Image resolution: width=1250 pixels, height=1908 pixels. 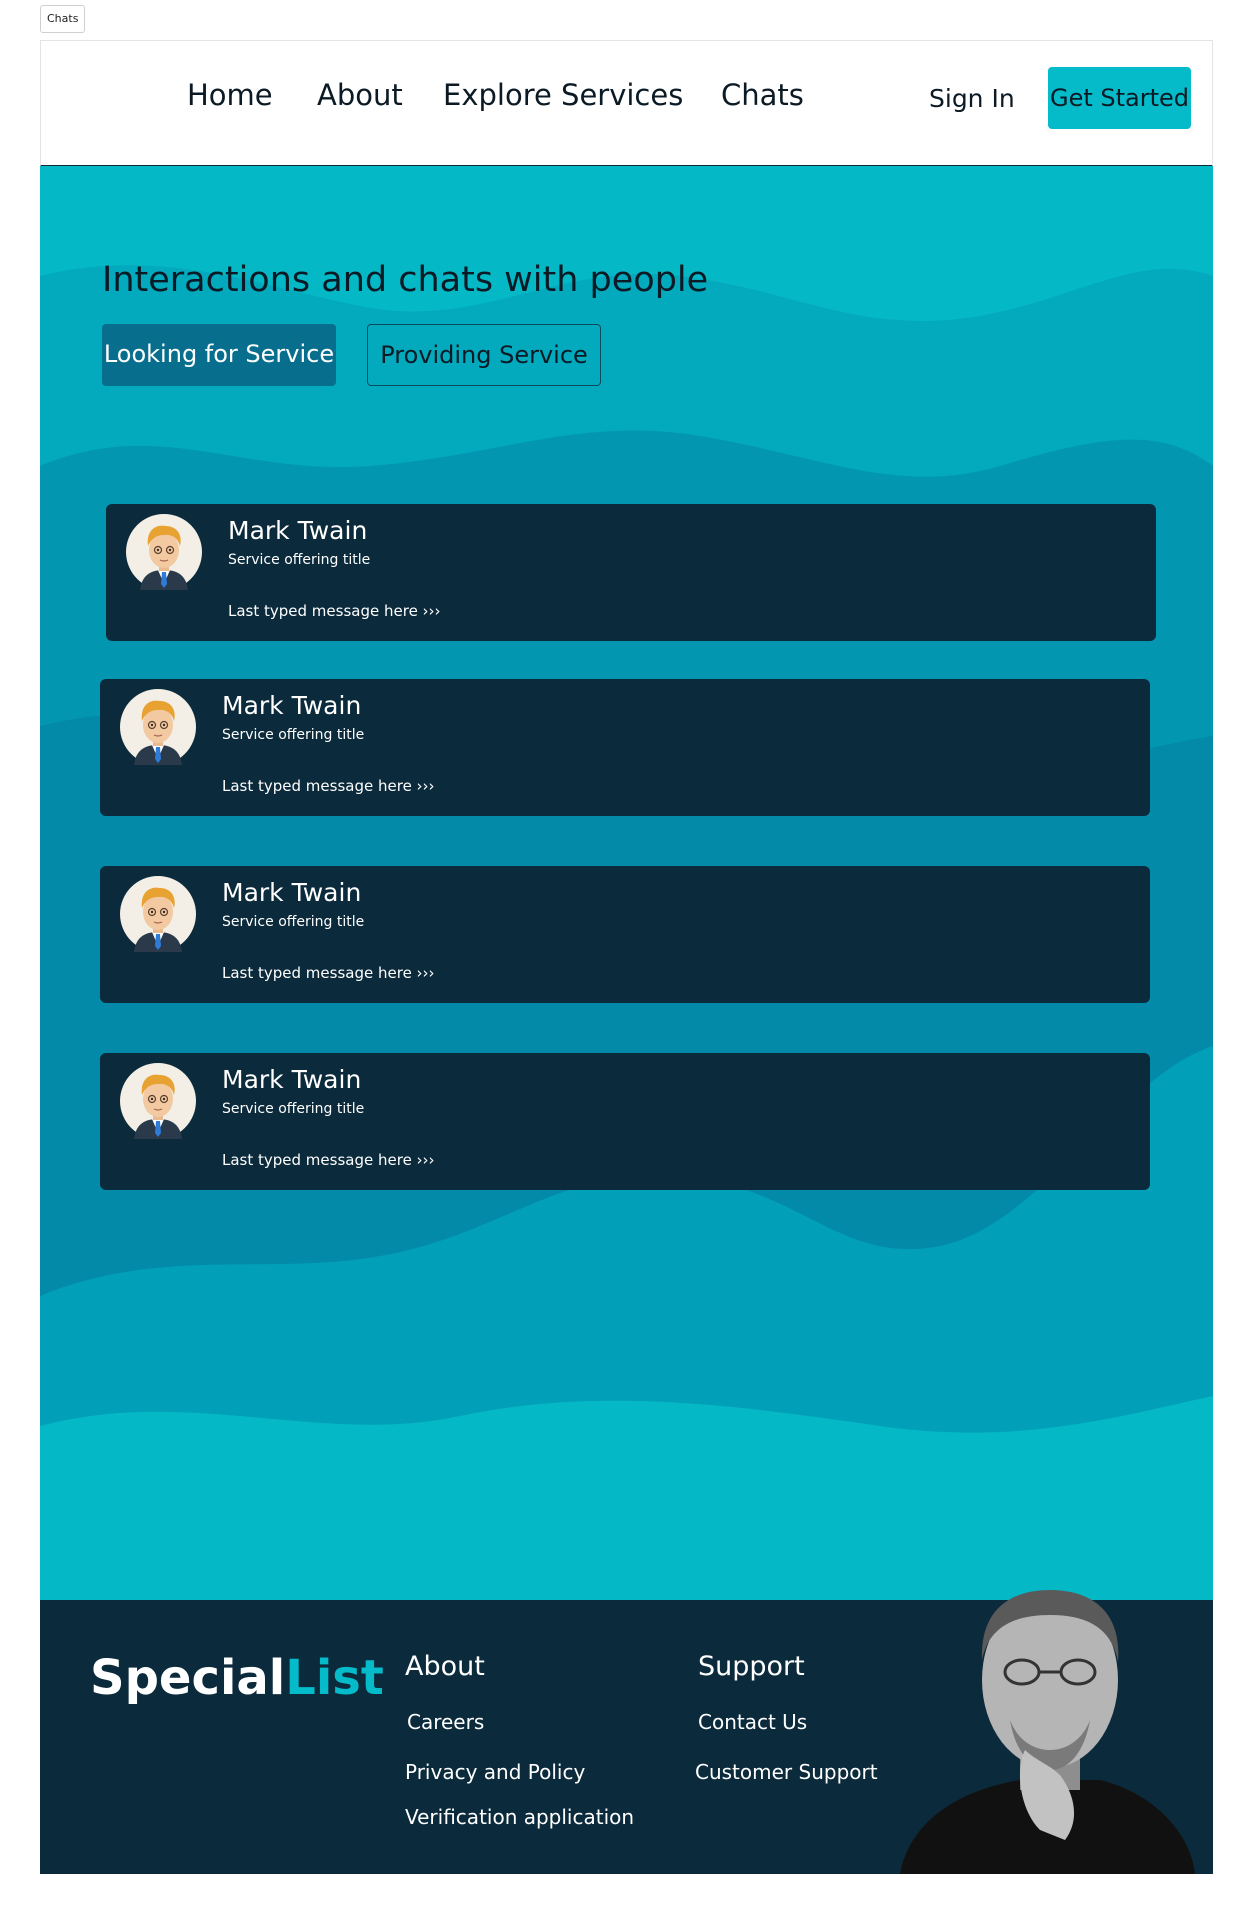 What do you see at coordinates (230, 95) in the screenshot?
I see `nav-home: Home` at bounding box center [230, 95].